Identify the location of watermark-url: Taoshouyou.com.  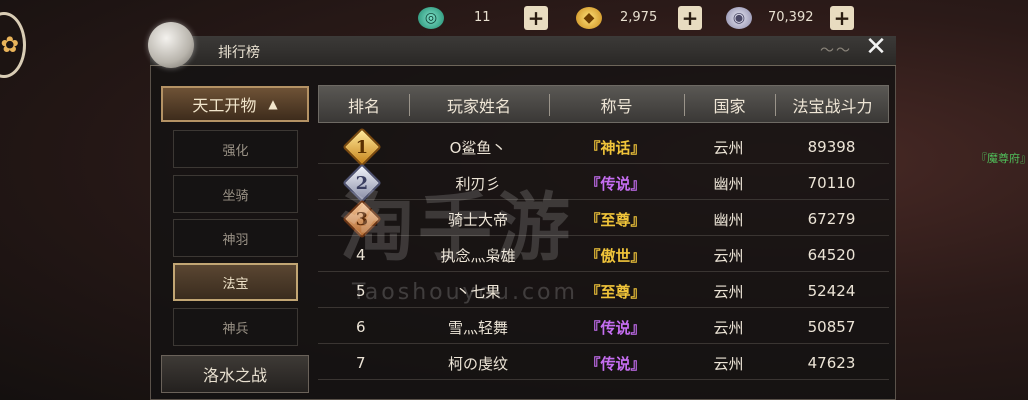
(465, 292).